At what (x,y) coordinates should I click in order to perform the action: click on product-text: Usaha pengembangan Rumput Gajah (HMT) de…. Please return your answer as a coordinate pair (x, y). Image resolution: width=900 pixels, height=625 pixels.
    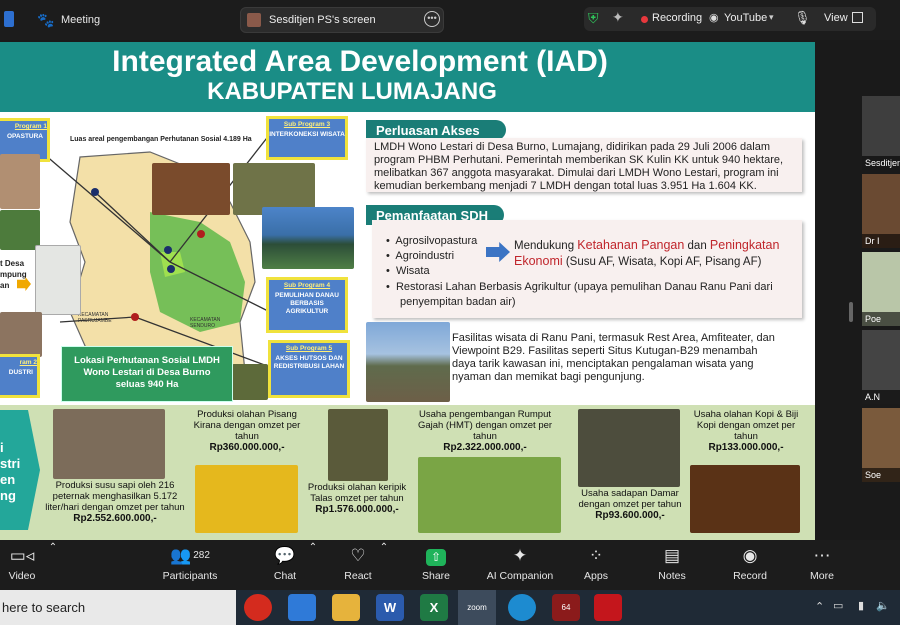
    Looking at the image, I should click on (485, 425).